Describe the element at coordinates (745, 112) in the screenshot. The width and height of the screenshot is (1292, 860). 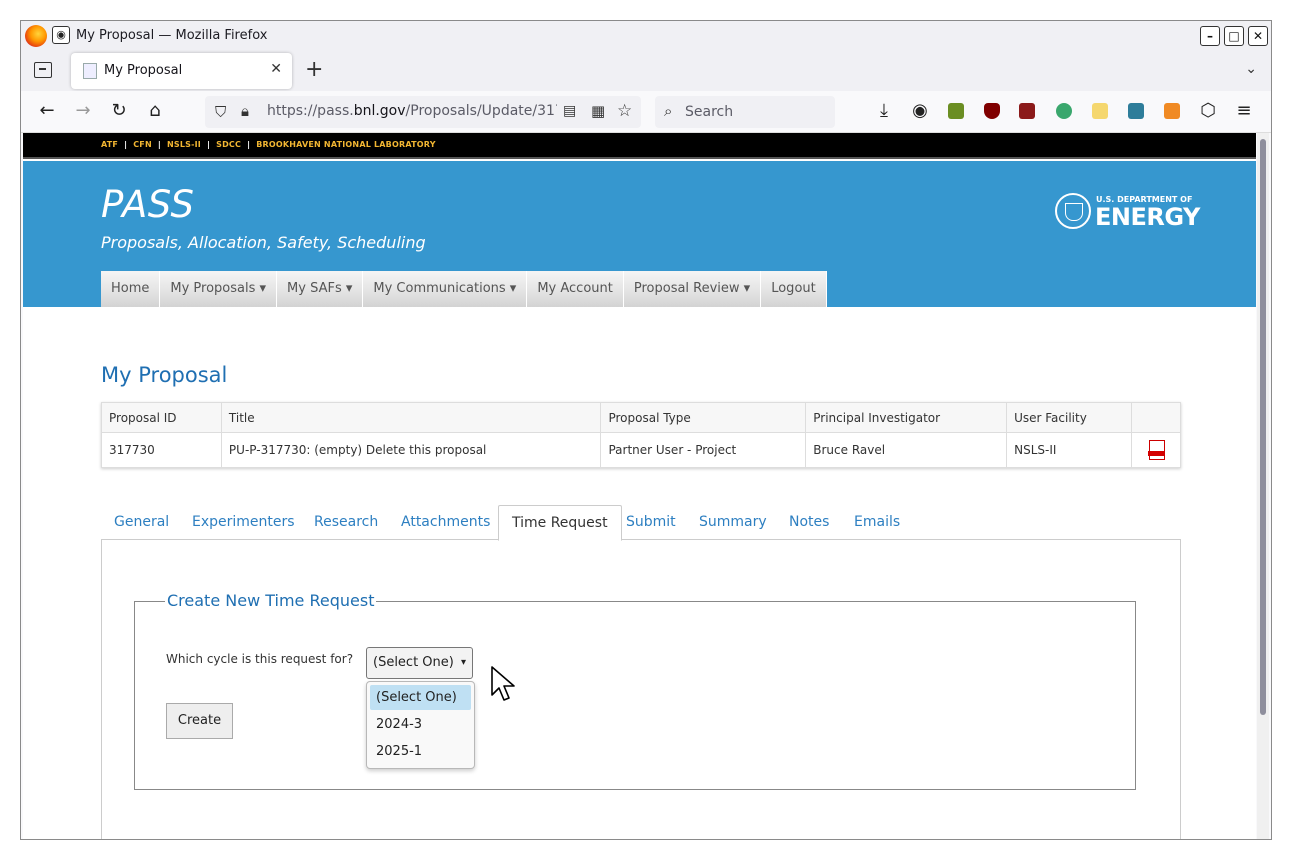
I see `search-input: ⌕ Search` at that location.